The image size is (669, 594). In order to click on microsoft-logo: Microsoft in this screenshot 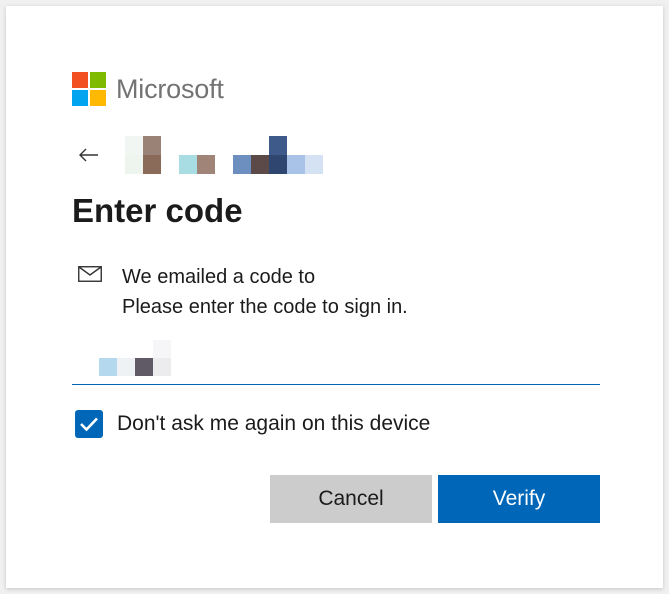, I will do `click(148, 89)`.